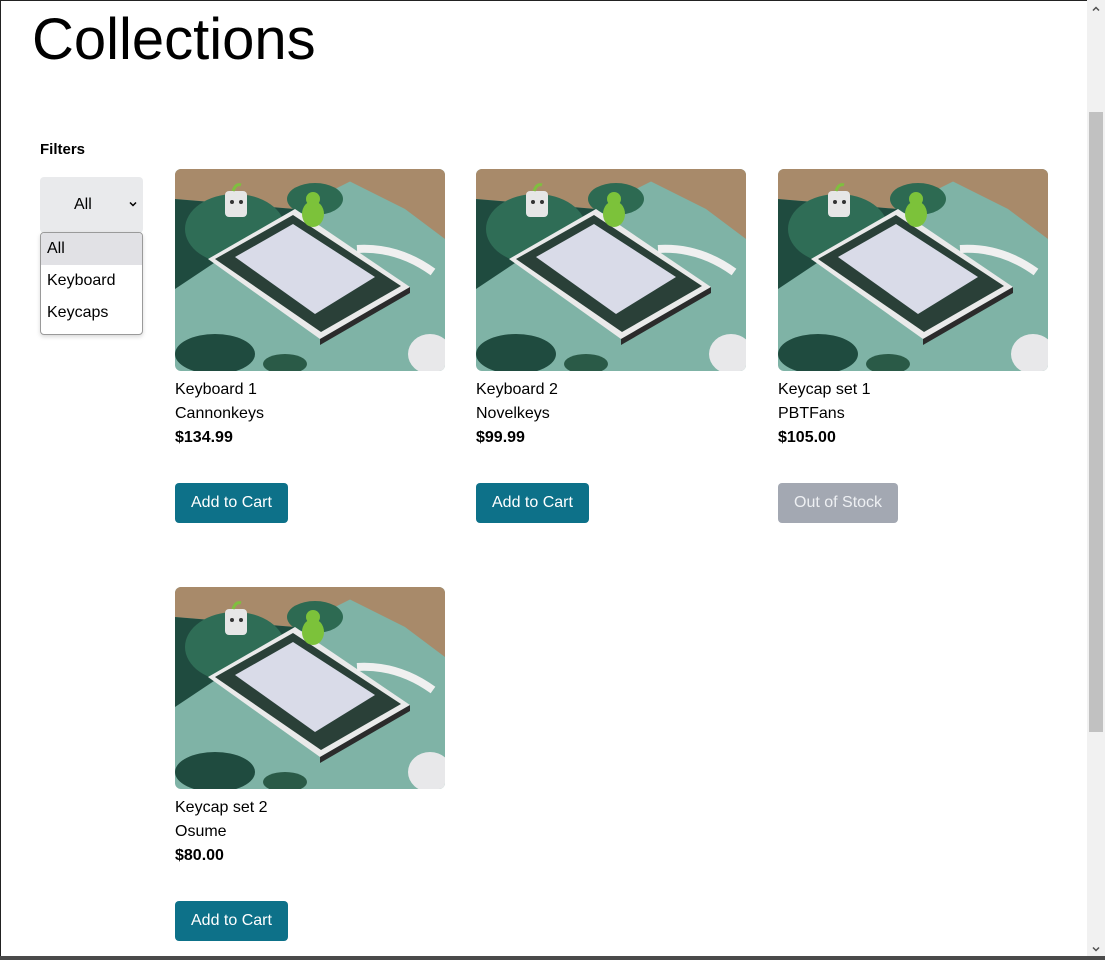 The height and width of the screenshot is (960, 1105). I want to click on chevron-down-icon, so click(133, 204).